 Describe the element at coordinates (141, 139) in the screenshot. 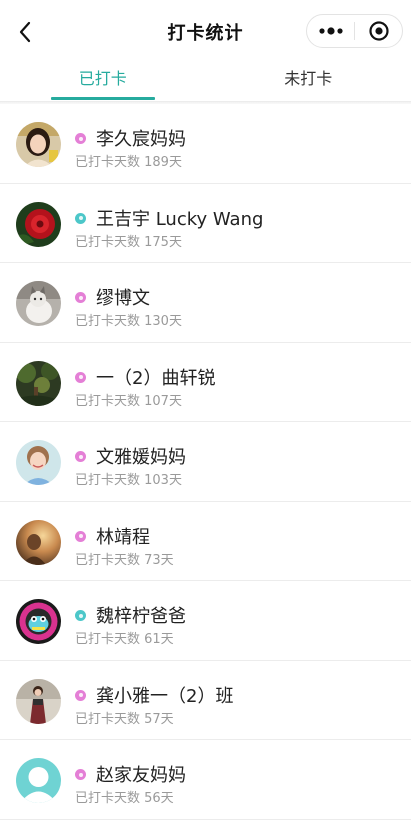

I see `member-name: 李久宸妈妈` at that location.